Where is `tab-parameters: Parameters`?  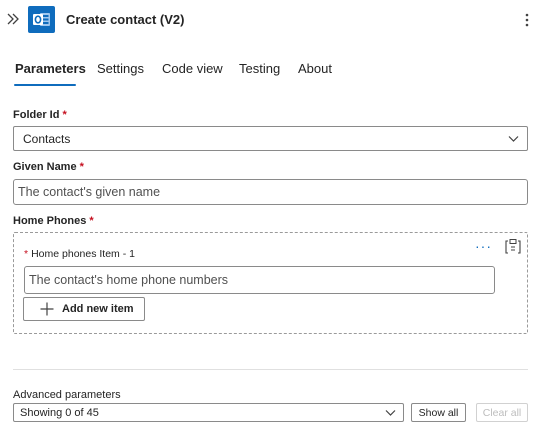
tab-parameters: Parameters is located at coordinates (50, 68).